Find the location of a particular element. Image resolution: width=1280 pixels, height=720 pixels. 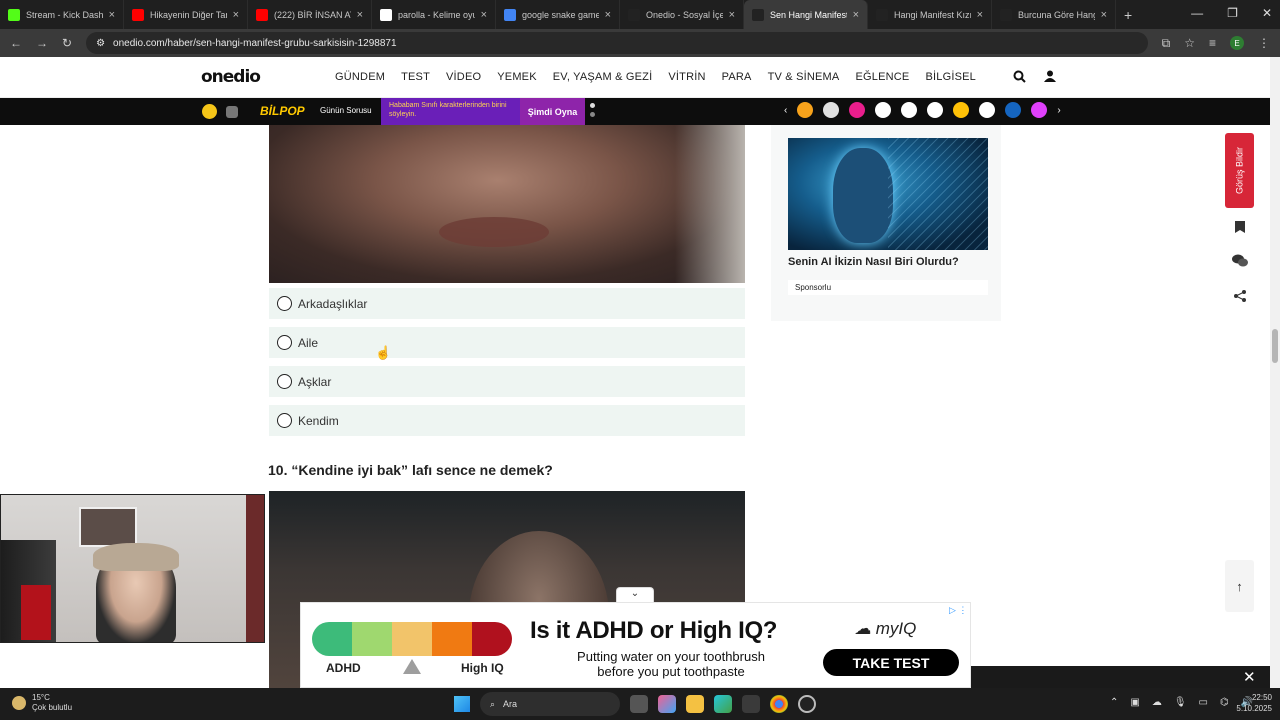

carousel-dots is located at coordinates (593, 112).